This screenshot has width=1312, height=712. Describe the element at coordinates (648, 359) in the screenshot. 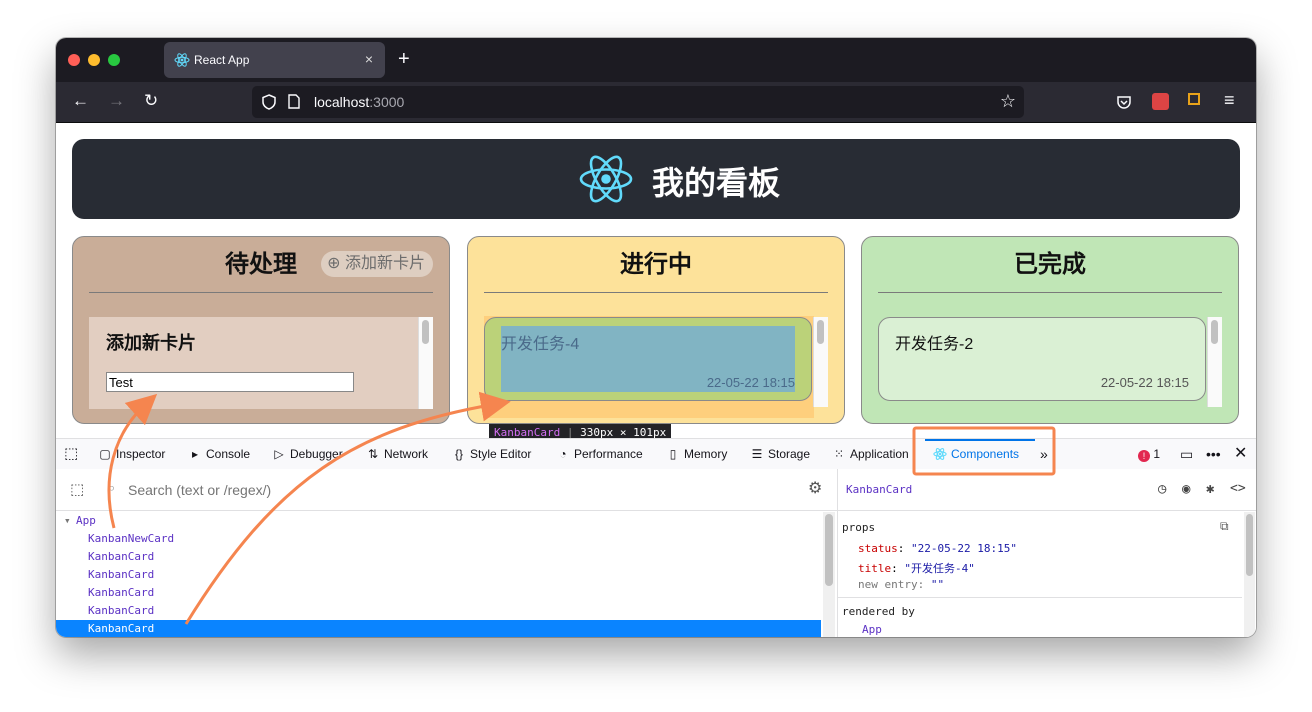

I see `kanban-card: 开发任务-4 22-05-22 18:15` at that location.